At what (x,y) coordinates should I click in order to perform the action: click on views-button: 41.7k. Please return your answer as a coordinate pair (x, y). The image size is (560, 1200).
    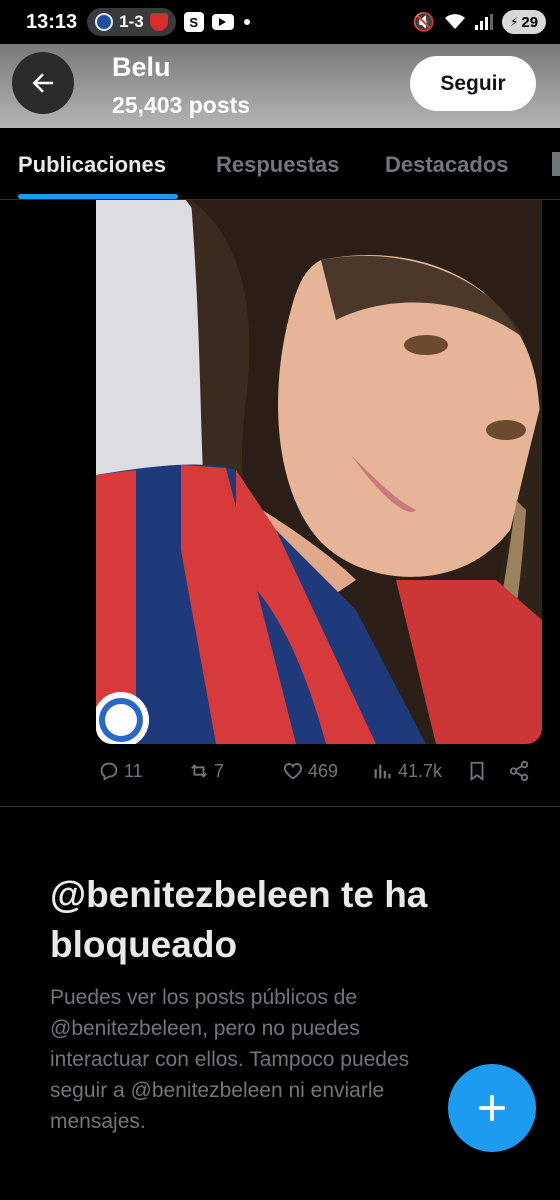
    Looking at the image, I should click on (407, 771).